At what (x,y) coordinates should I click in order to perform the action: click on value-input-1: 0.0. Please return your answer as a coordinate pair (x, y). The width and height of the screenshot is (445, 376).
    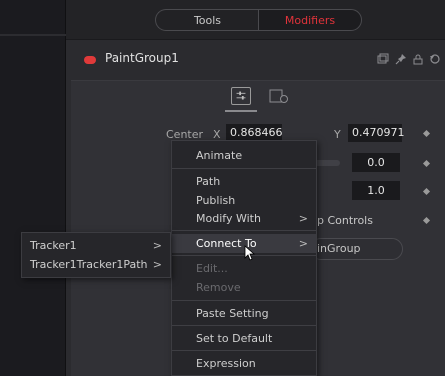
    Looking at the image, I should click on (376, 162).